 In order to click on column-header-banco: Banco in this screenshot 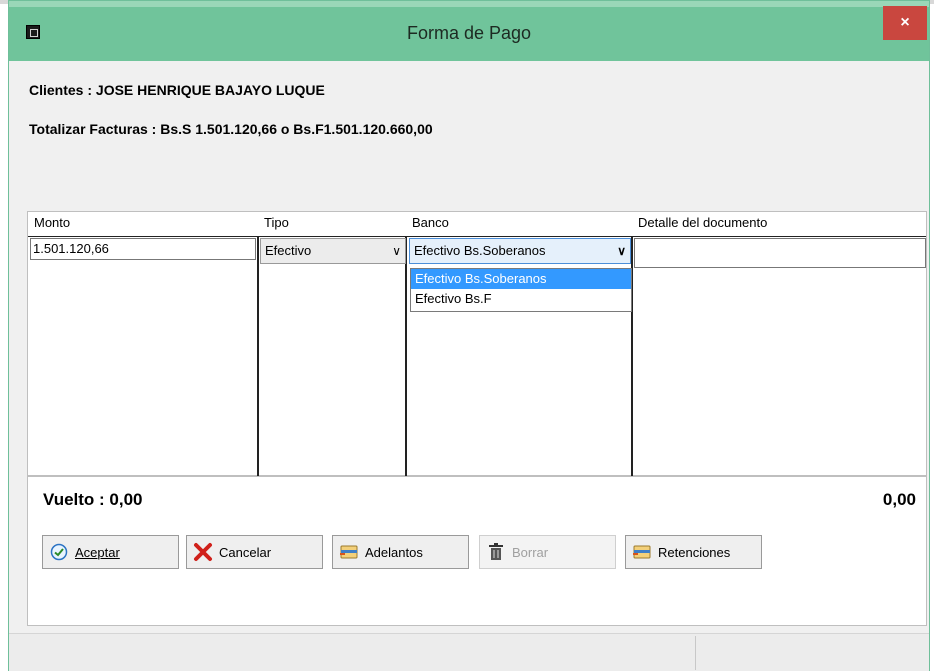, I will do `click(519, 223)`.